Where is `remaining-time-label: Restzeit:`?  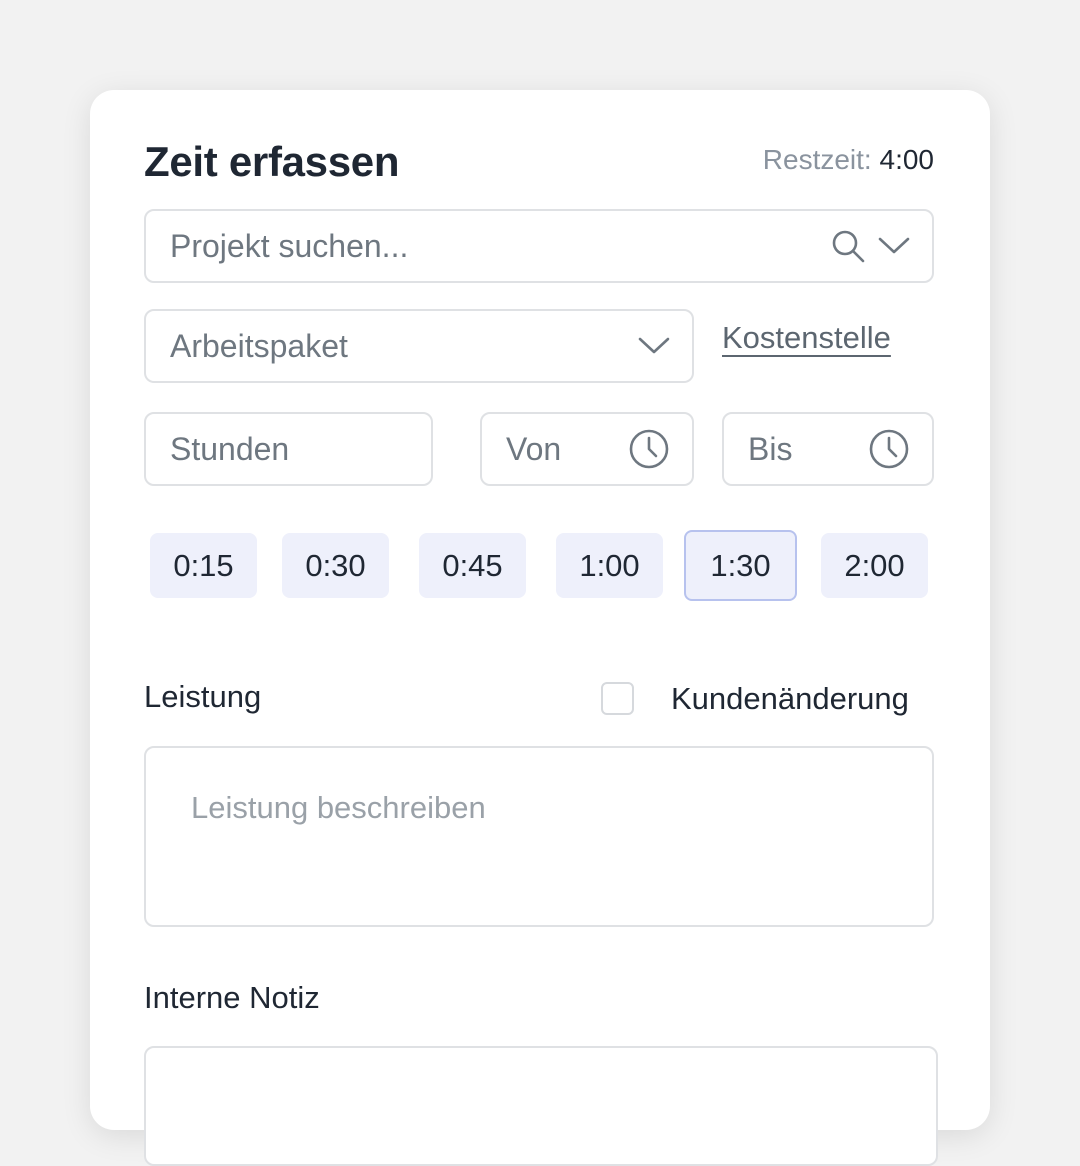
remaining-time-label: Restzeit: is located at coordinates (817, 159).